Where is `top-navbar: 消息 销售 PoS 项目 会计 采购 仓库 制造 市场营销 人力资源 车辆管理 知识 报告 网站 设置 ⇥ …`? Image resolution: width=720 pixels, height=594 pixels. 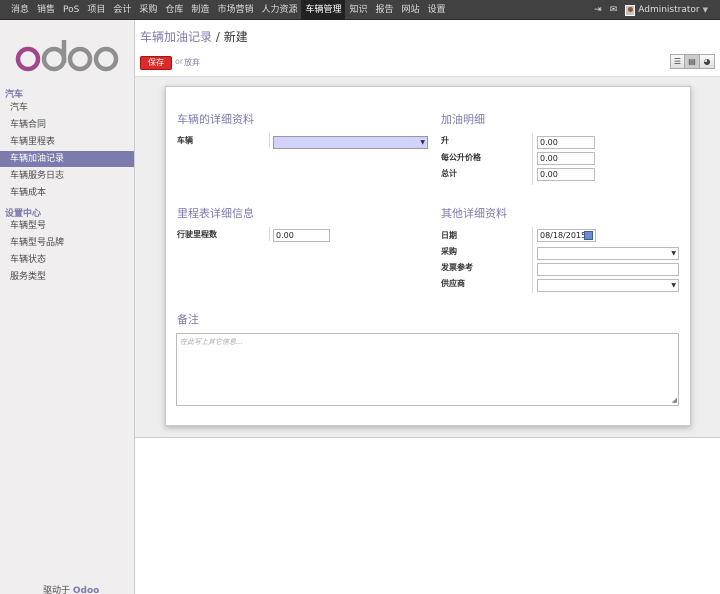 top-navbar: 消息 销售 PoS 项目 会计 采购 仓库 制造 市场营销 人力资源 车辆管理 知识 报告 网站 设置 ⇥ … is located at coordinates (360, 10).